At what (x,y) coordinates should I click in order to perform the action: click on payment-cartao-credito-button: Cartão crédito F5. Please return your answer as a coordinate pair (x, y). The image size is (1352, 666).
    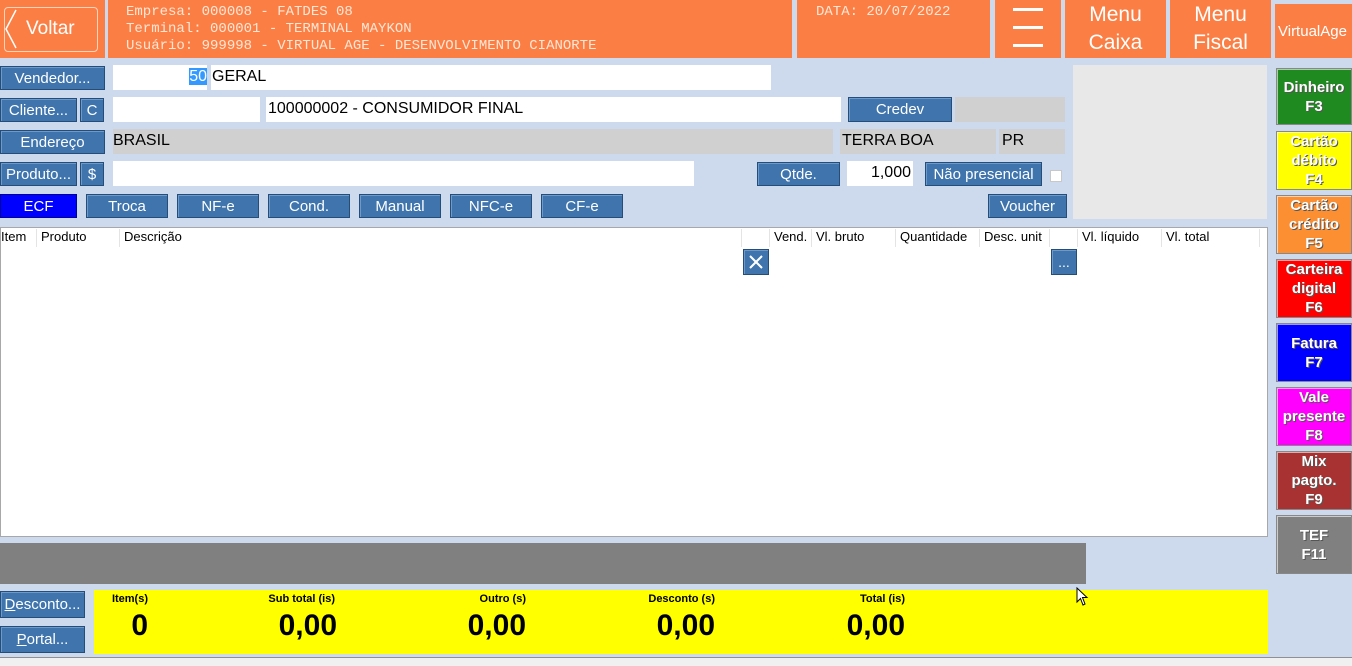
    Looking at the image, I should click on (1314, 224).